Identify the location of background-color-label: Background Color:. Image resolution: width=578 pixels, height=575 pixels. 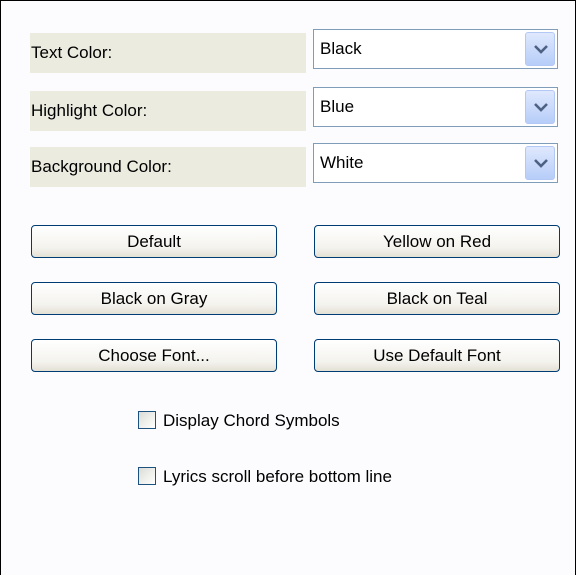
(168, 167).